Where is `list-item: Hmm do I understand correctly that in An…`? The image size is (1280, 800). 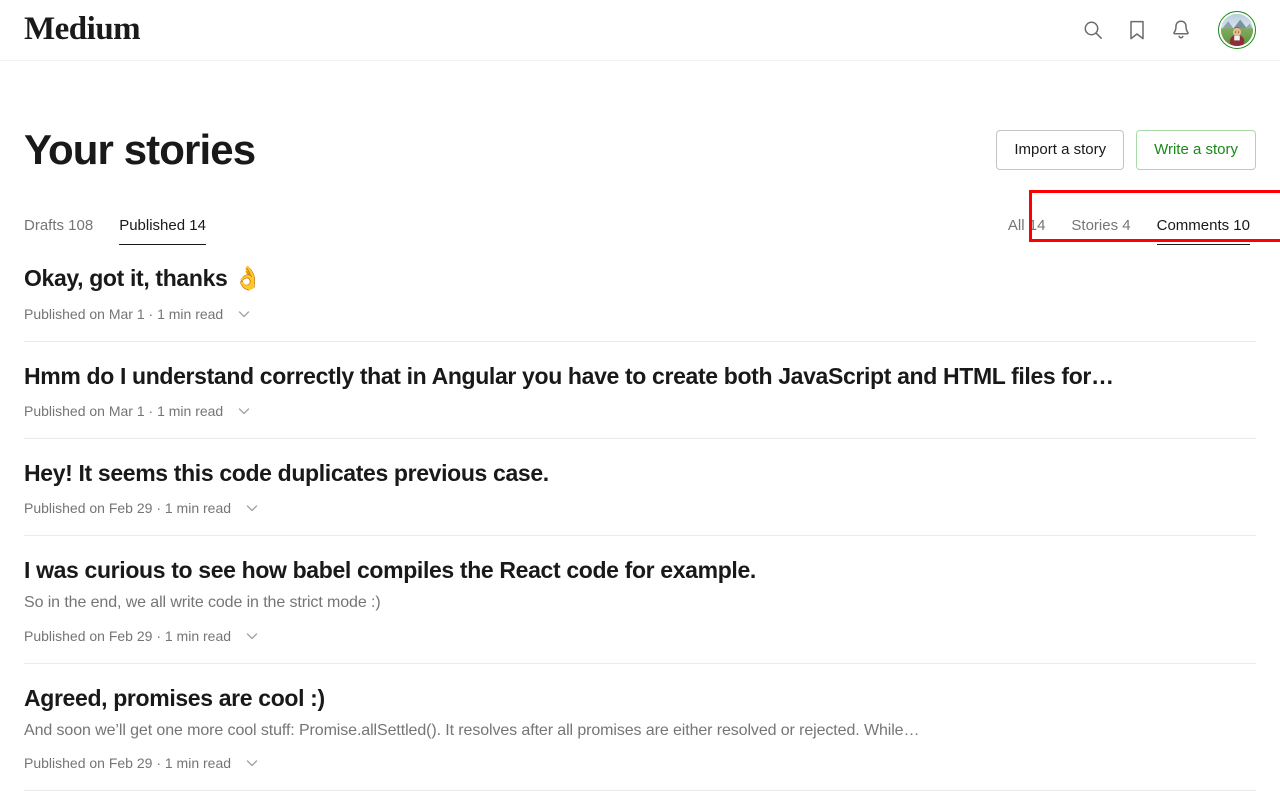
list-item: Hmm do I understand correctly that in An… is located at coordinates (640, 391).